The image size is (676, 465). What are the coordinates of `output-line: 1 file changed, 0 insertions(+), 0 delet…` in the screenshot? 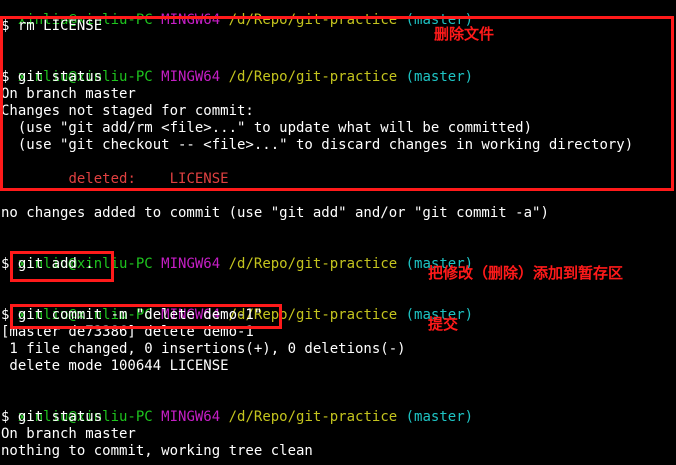 It's located at (203, 349).